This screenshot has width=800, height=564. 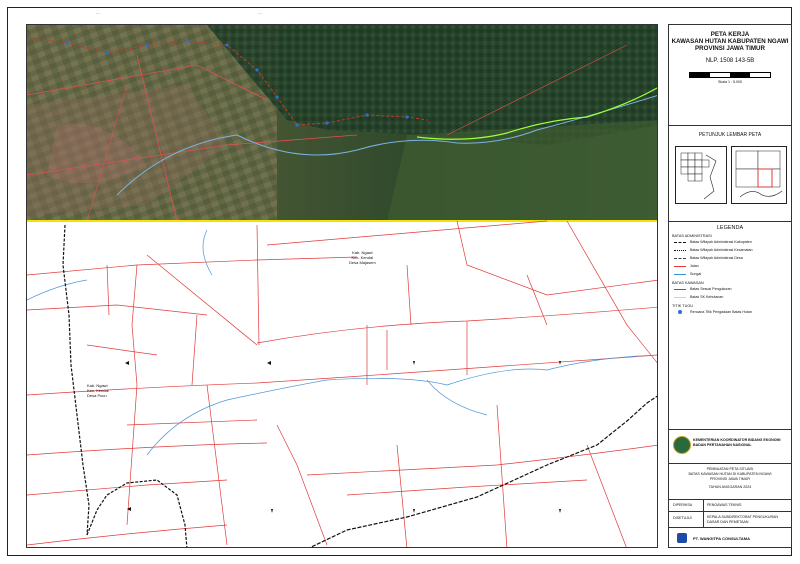 I want to click on legend-item-point: Rencana Titik Pengadaan Batas Hutan, so click(x=730, y=312).